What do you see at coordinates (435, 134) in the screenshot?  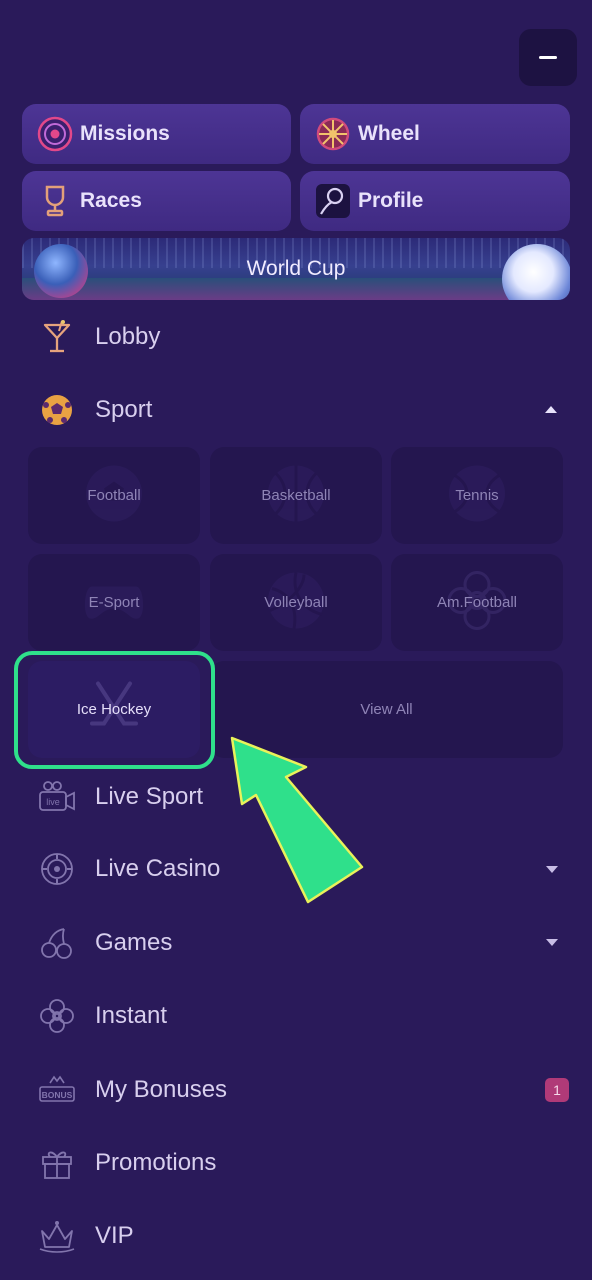 I see `wheel-button: Wheel` at bounding box center [435, 134].